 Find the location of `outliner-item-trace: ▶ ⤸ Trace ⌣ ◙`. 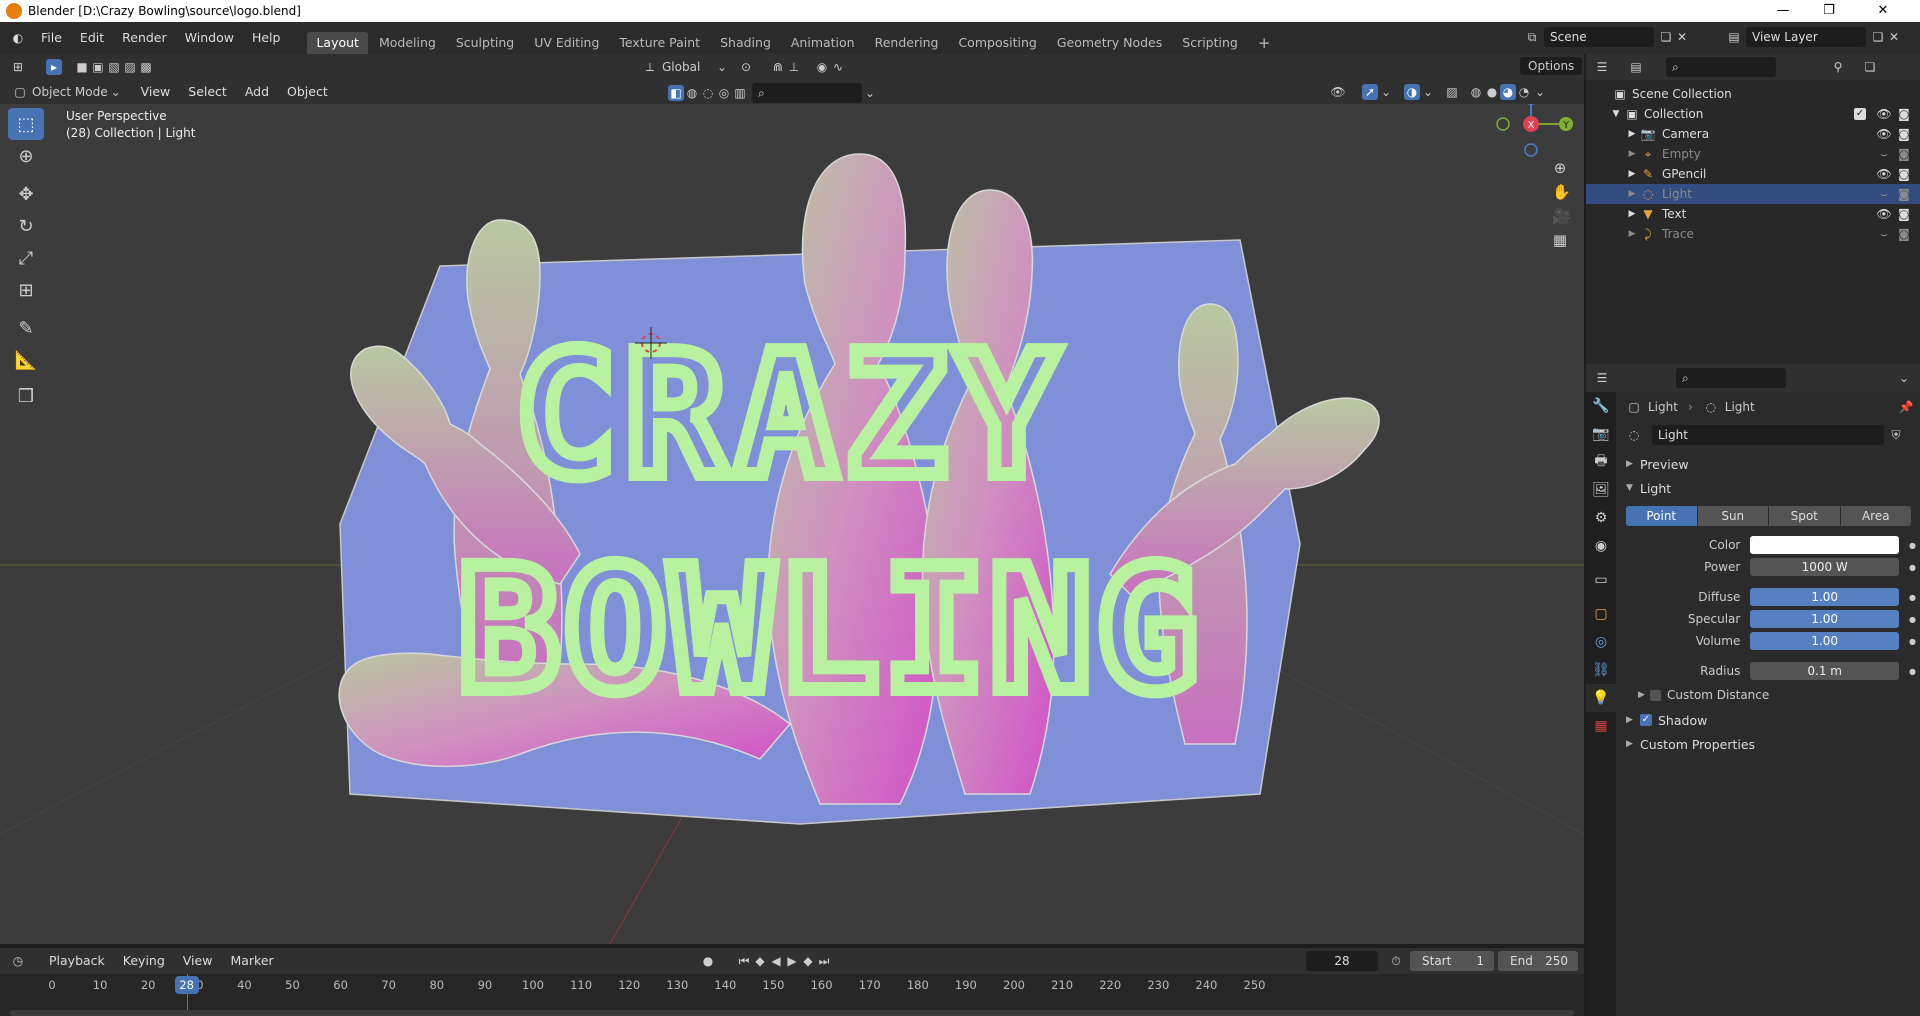

outliner-item-trace: ▶ ⤸ Trace ⌣ ◙ is located at coordinates (1753, 234).